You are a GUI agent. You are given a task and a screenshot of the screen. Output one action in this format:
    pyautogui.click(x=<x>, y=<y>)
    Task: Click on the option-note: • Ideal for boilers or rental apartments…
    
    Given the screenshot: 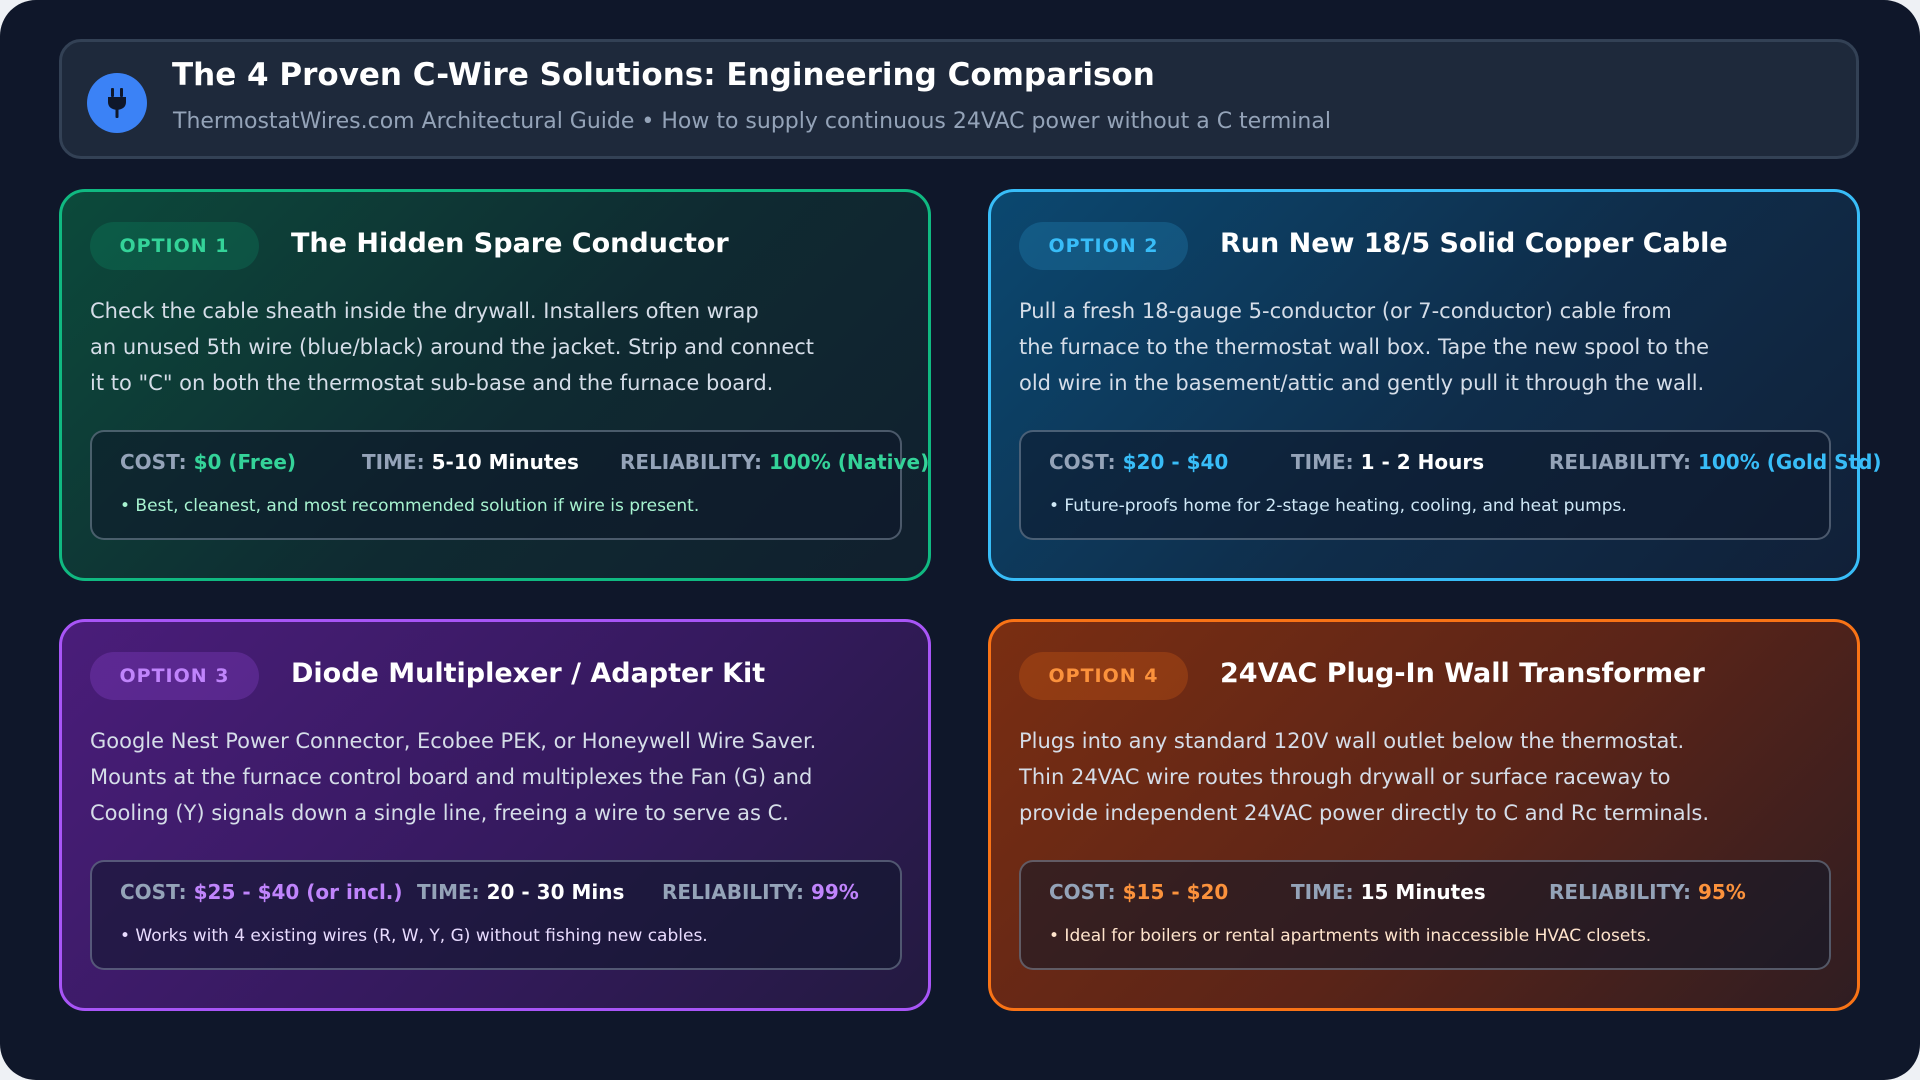 What is the action you would take?
    pyautogui.click(x=1350, y=936)
    